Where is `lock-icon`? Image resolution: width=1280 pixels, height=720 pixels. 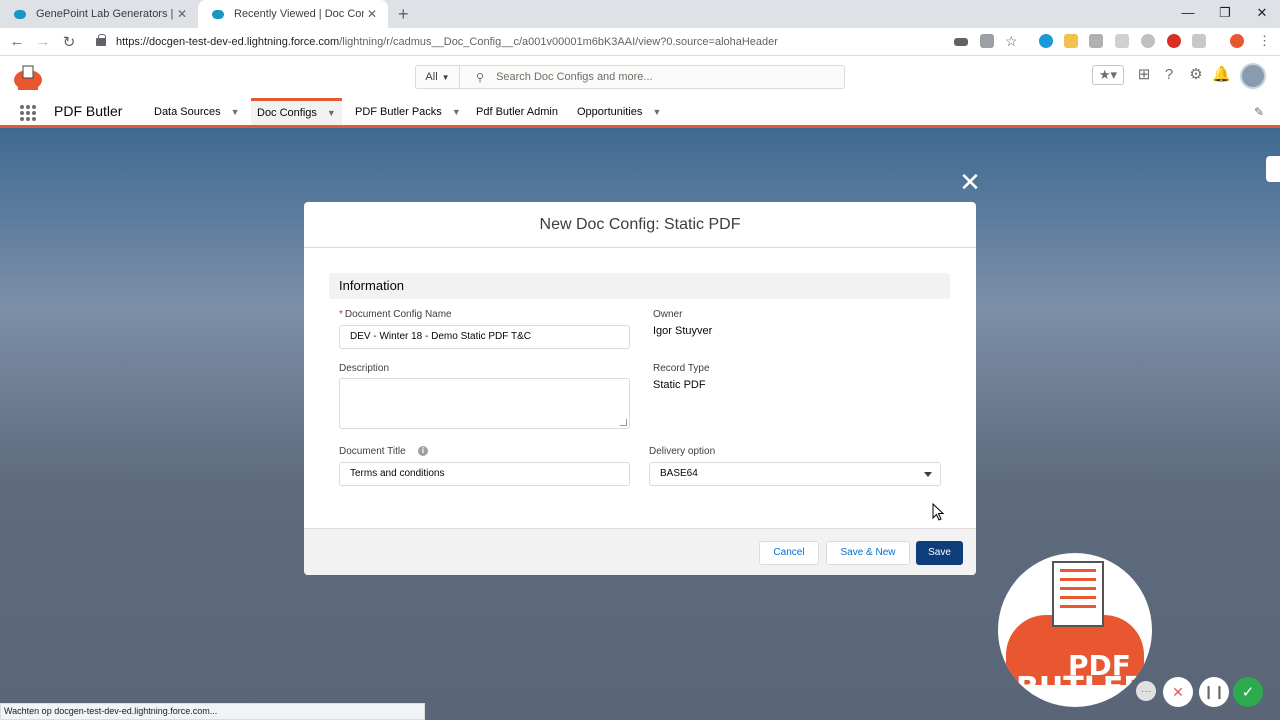
lock-icon is located at coordinates (101, 40).